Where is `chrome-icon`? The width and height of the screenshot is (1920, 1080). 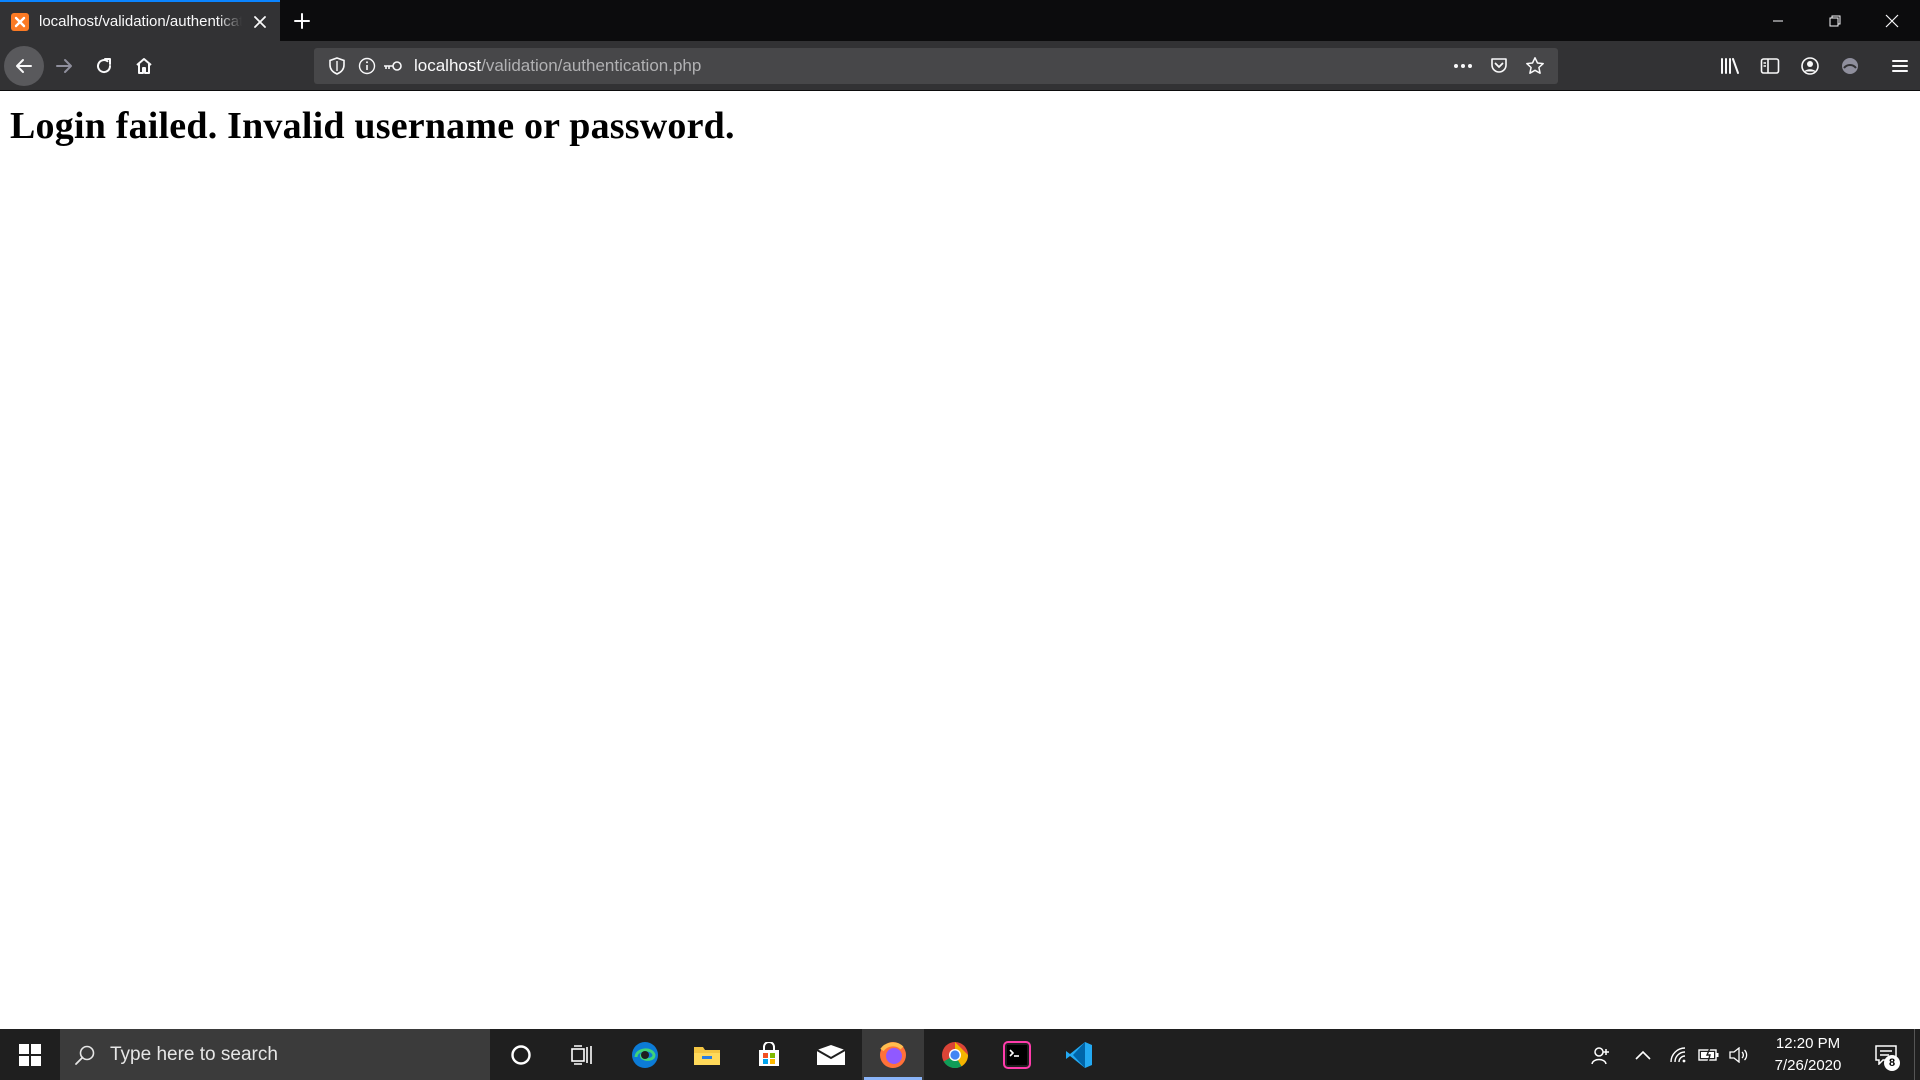 chrome-icon is located at coordinates (955, 1054).